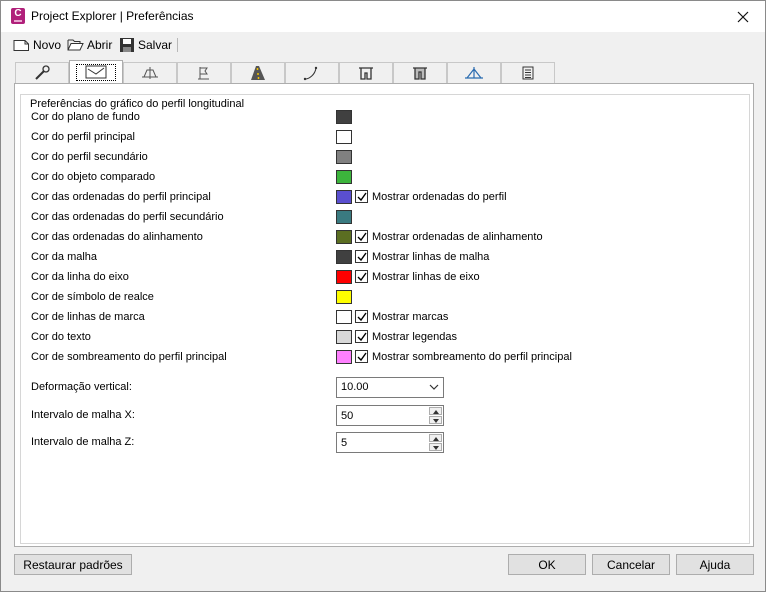 This screenshot has width=766, height=592. What do you see at coordinates (743, 16) in the screenshot?
I see `close-button` at bounding box center [743, 16].